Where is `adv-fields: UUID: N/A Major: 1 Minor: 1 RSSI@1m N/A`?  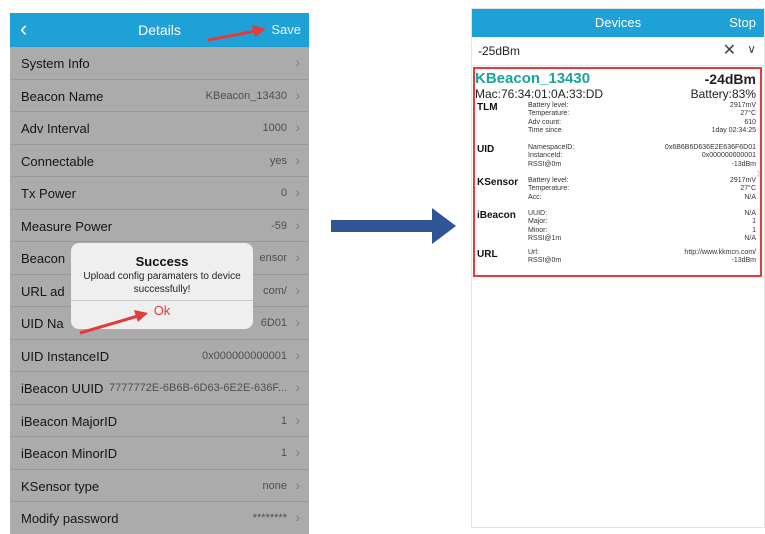
adv-fields: UUID: N/A Major: 1 Minor: 1 RSSI@1m N/A is located at coordinates (642, 226).